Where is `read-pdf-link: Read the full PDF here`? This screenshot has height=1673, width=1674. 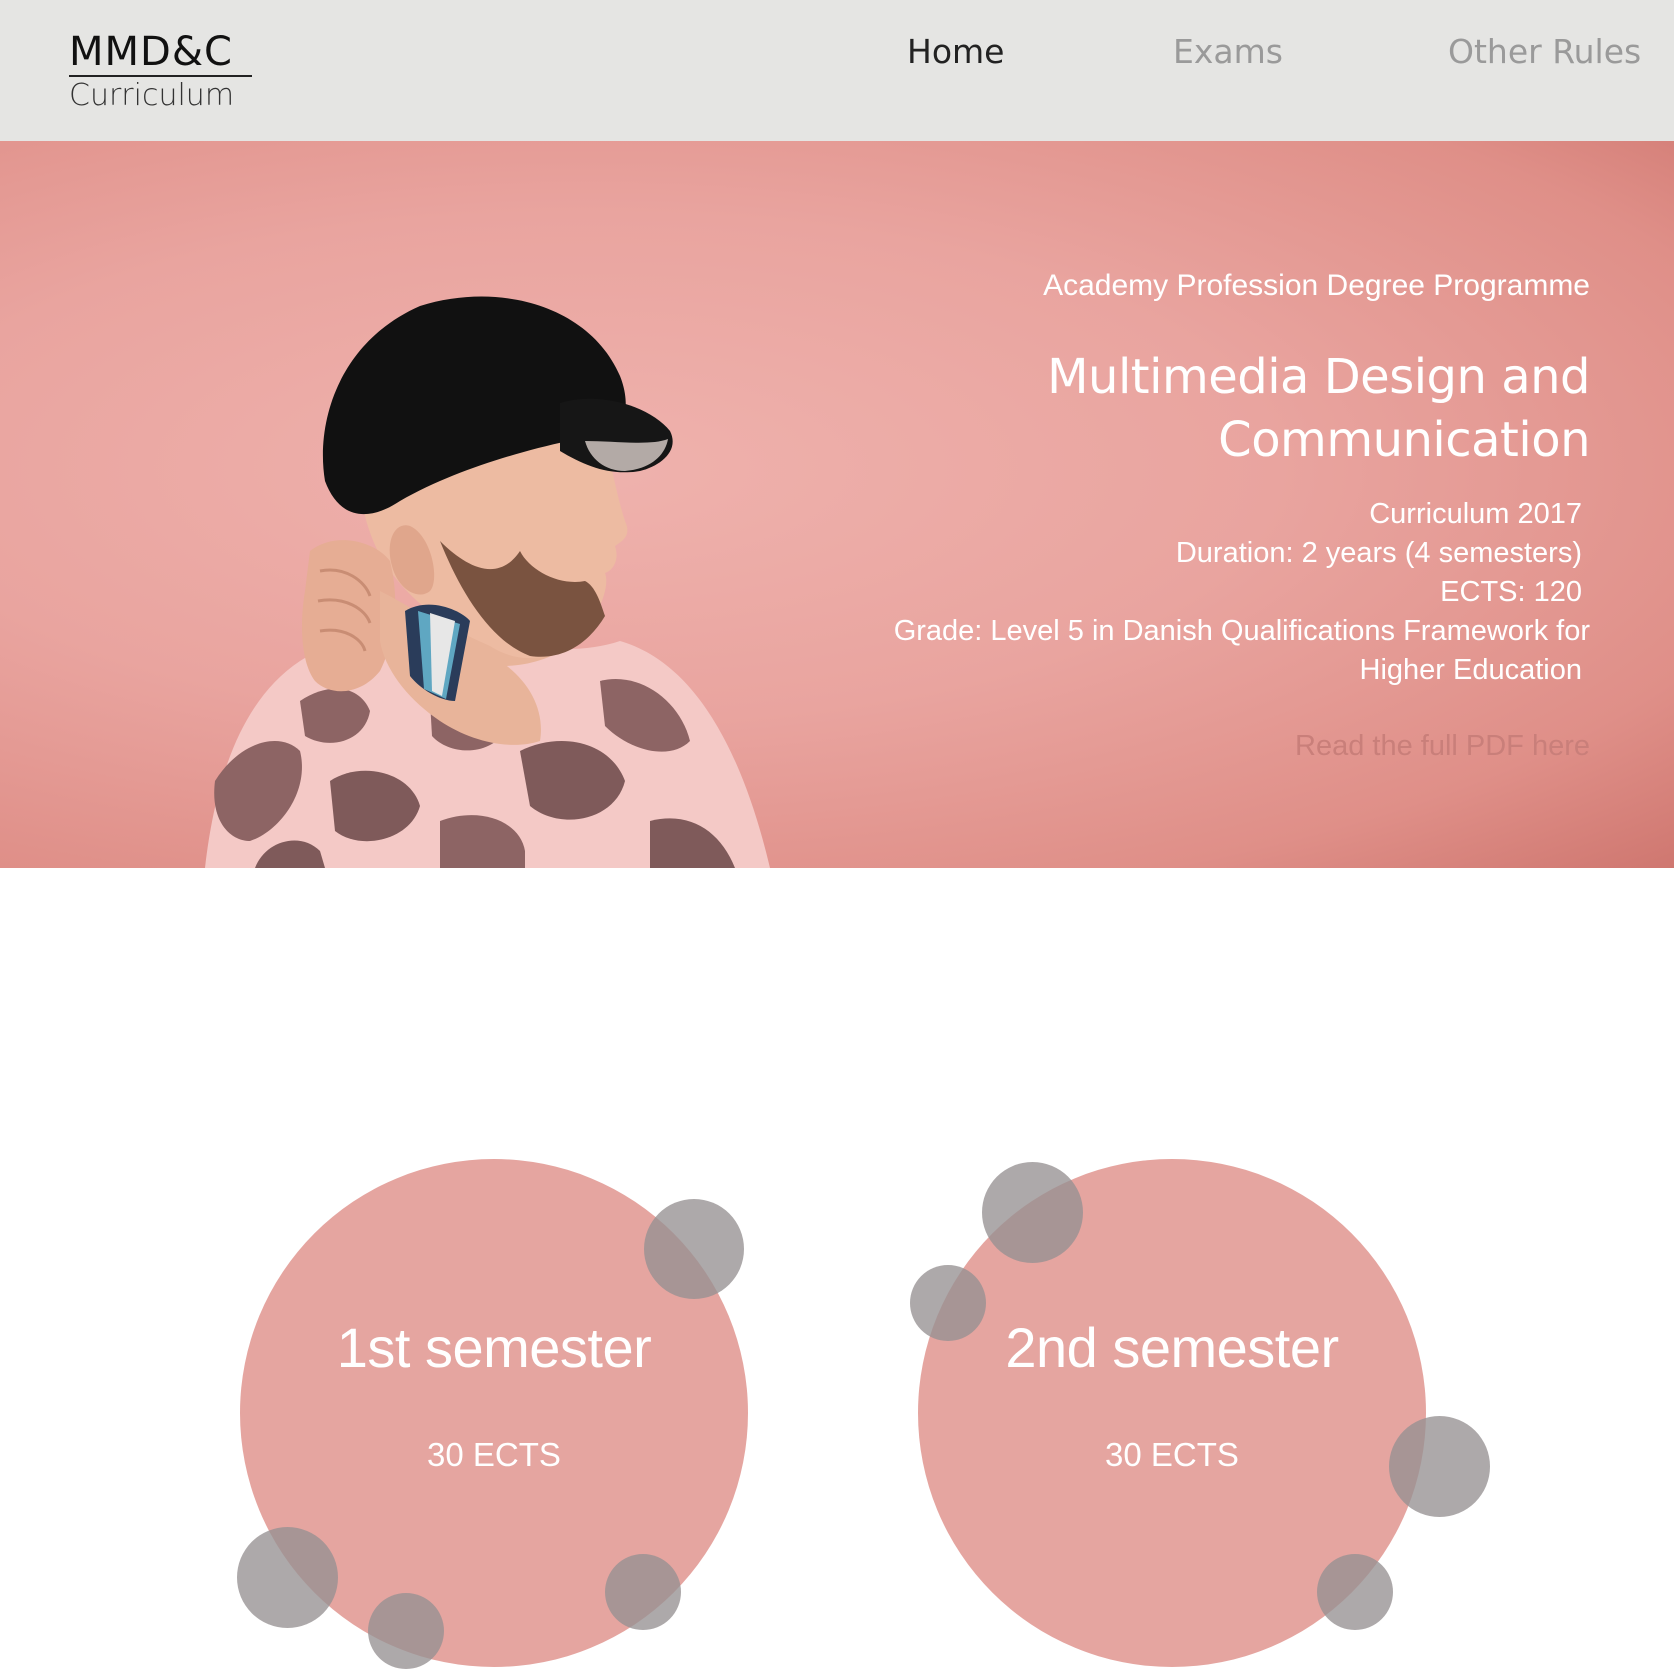 read-pdf-link: Read the full PDF here is located at coordinates (1442, 746).